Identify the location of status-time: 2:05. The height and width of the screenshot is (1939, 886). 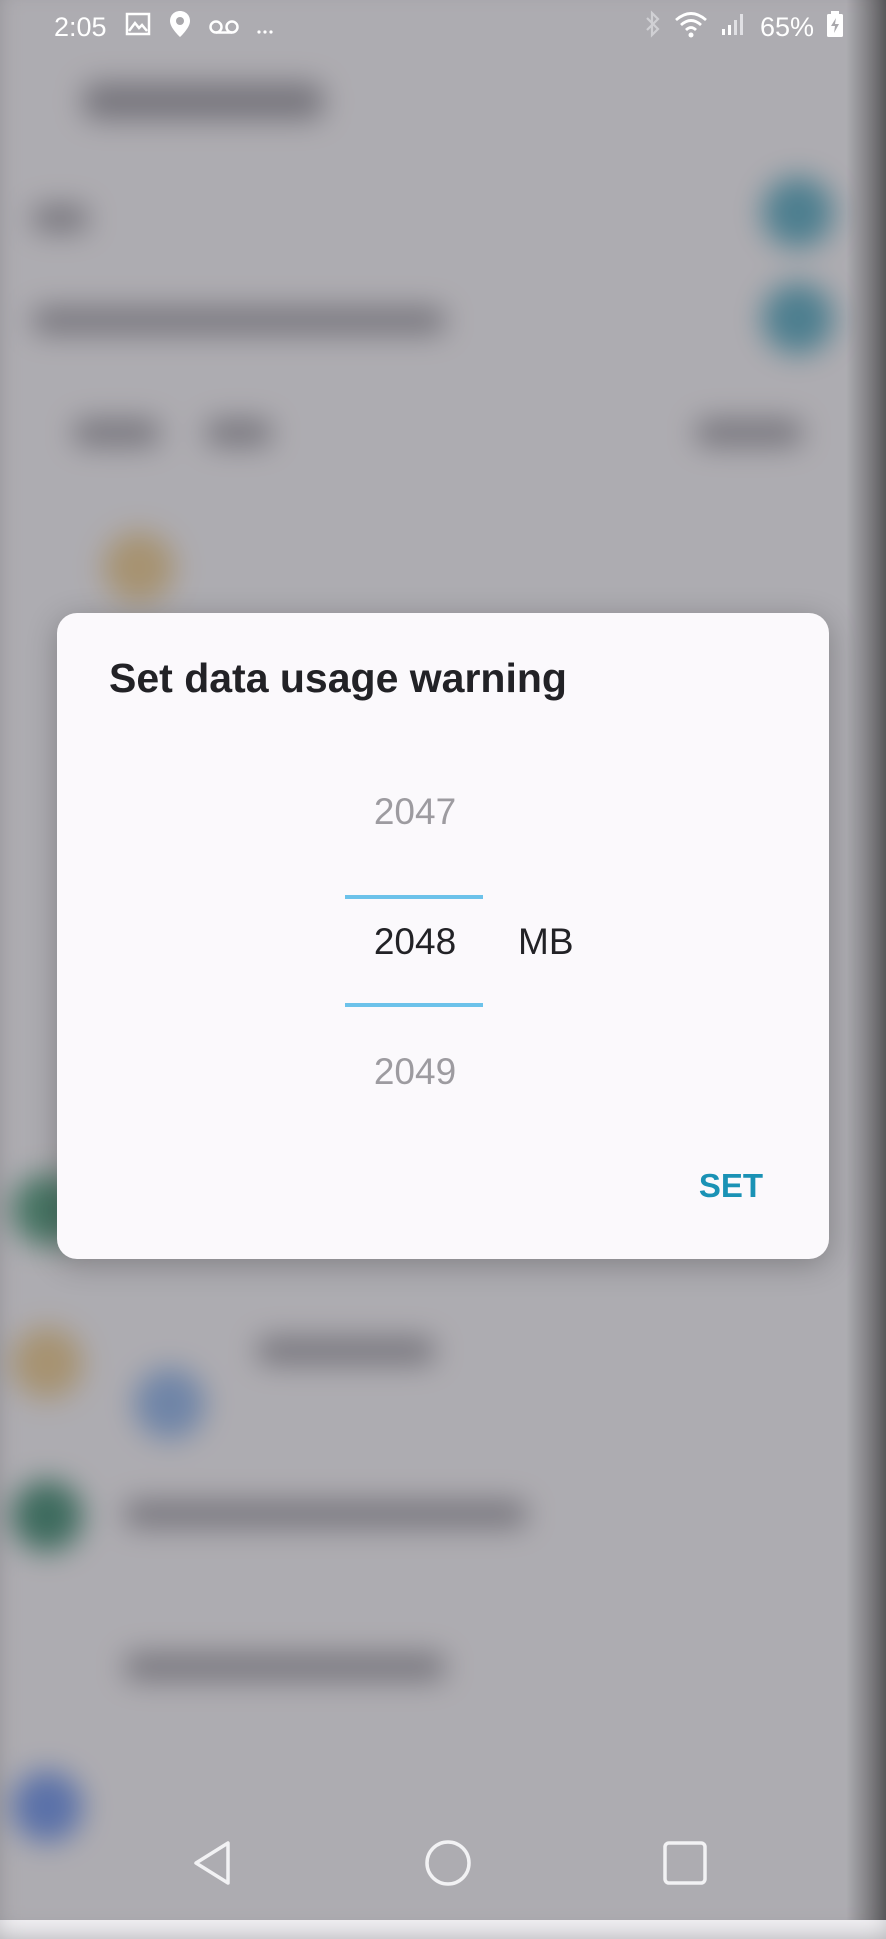
(80, 27).